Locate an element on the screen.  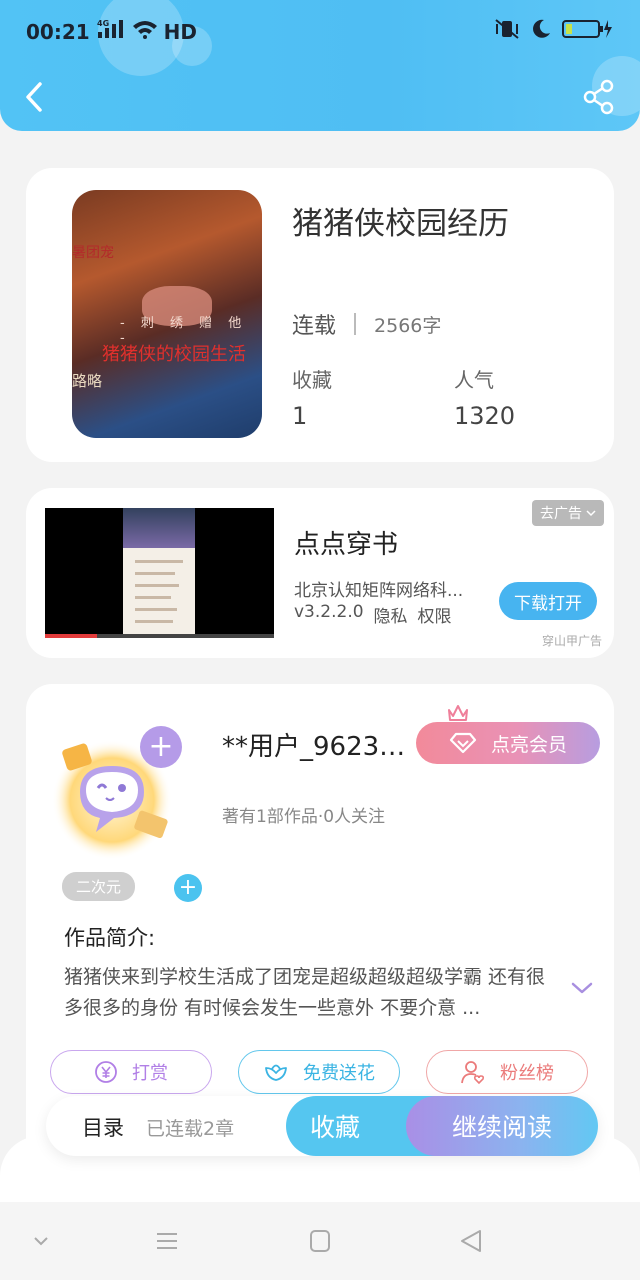
intro-label: 作品简介: is located at coordinates (110, 938).